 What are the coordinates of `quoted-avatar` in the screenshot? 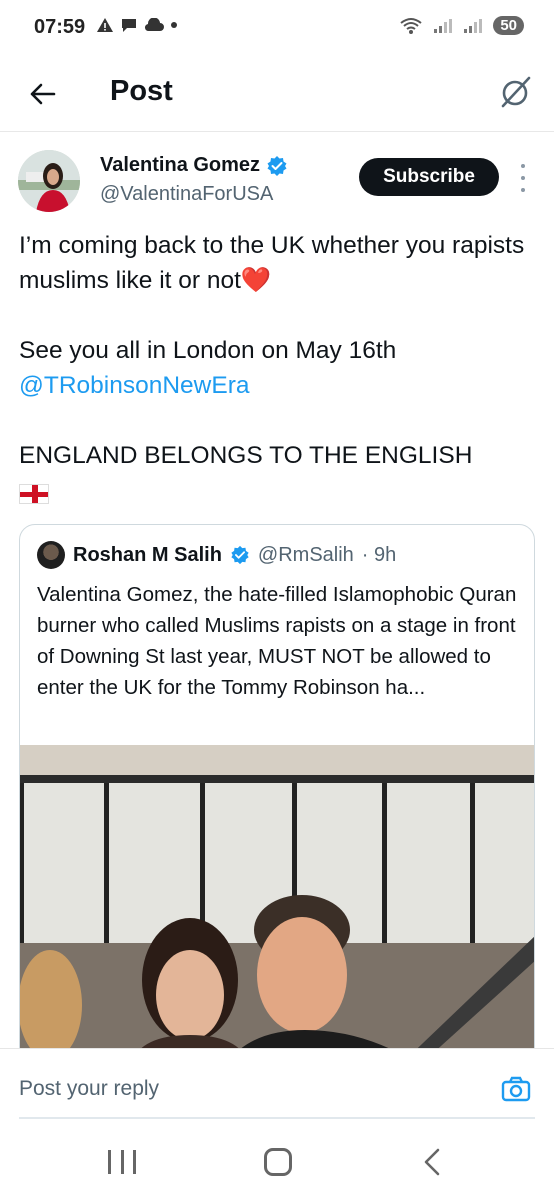 It's located at (51, 555).